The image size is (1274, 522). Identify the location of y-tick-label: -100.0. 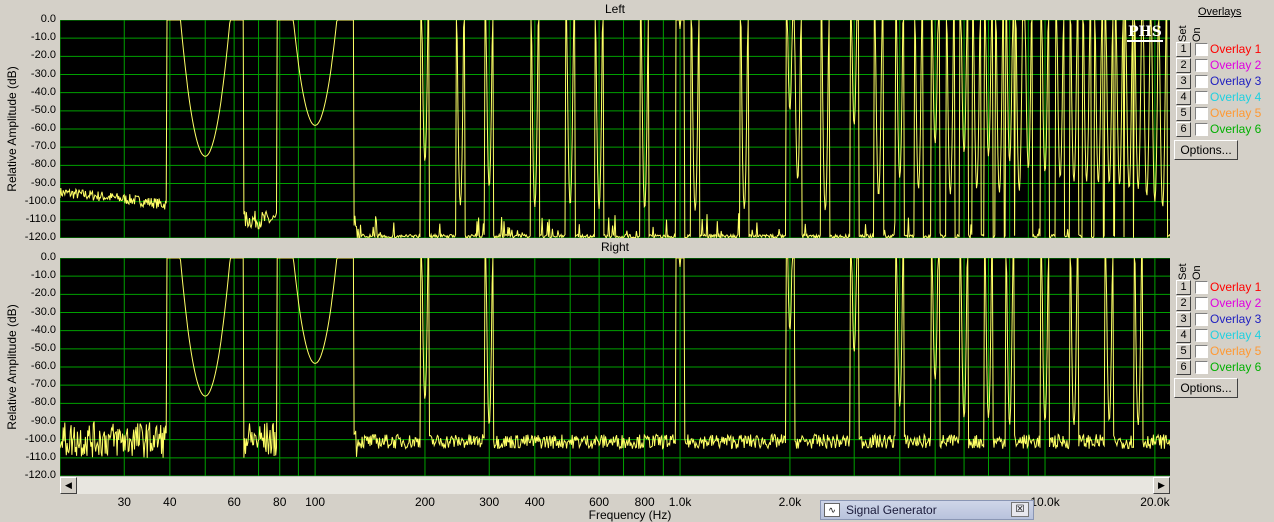
(40, 438).